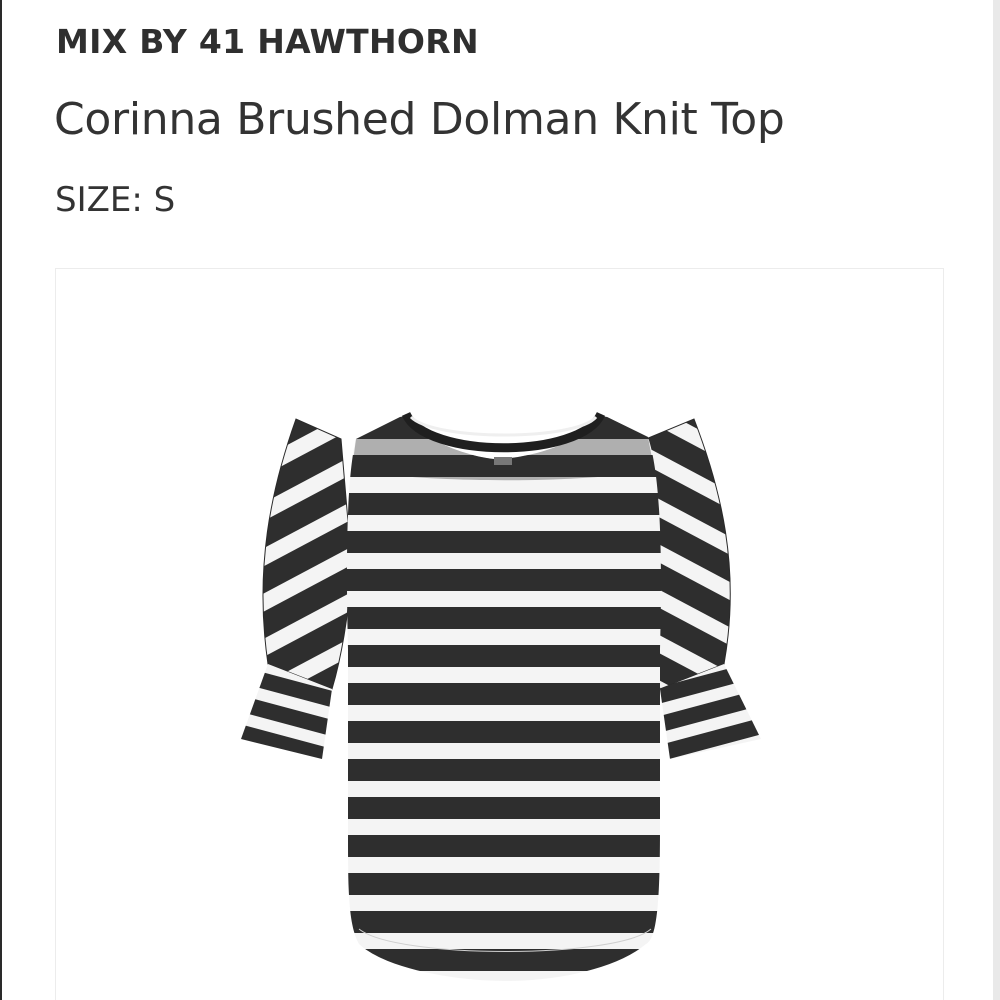 This screenshot has height=1000, width=1000. Describe the element at coordinates (996, 500) in the screenshot. I see `scrollbar-track` at that location.